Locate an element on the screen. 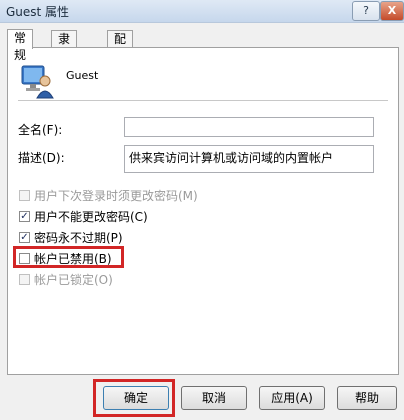 Image resolution: width=404 pixels, height=420 pixels. tab-member-of: 隶属于 is located at coordinates (64, 55).